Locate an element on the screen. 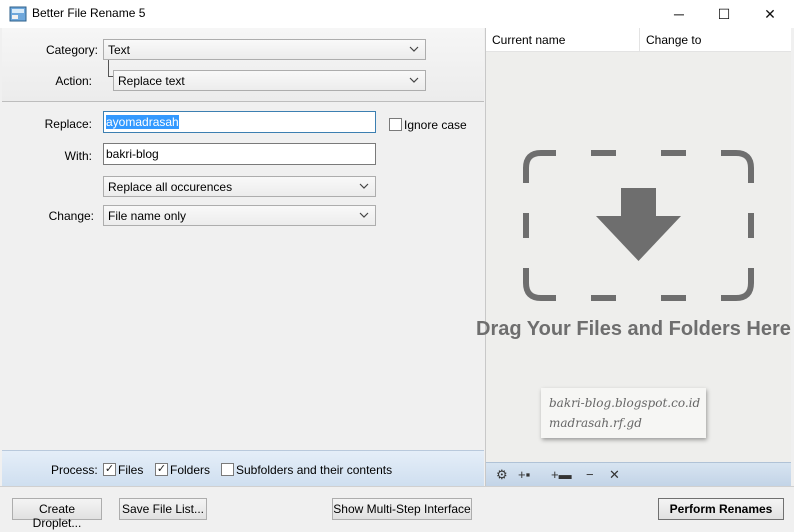  change-value: File name only is located at coordinates (147, 216).